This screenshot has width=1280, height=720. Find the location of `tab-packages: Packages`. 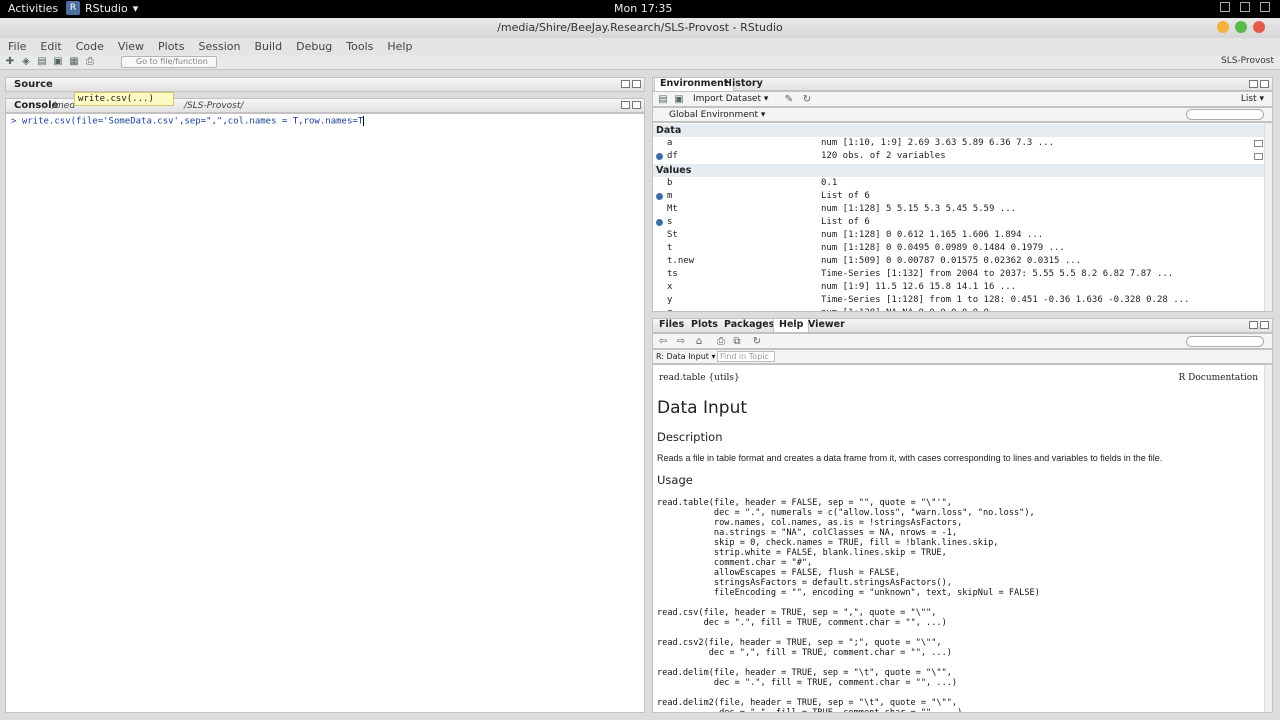

tab-packages: Packages is located at coordinates (749, 325).